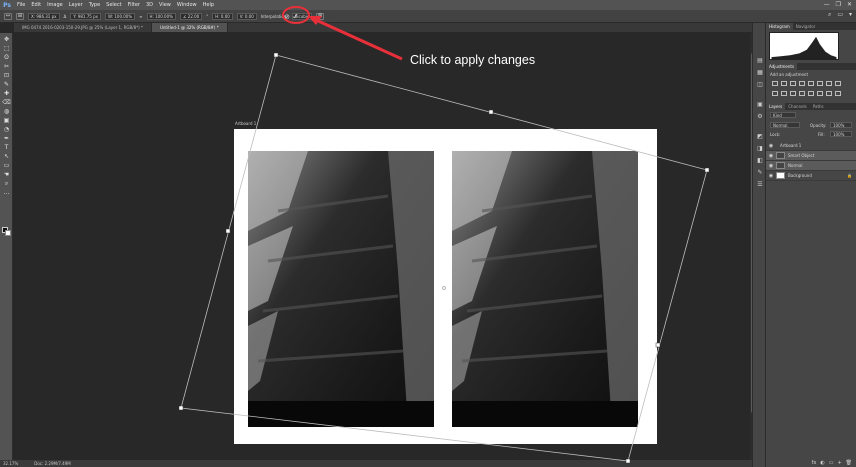 The image size is (856, 467). What do you see at coordinates (811, 93) in the screenshot?
I see `posterize-icon` at bounding box center [811, 93].